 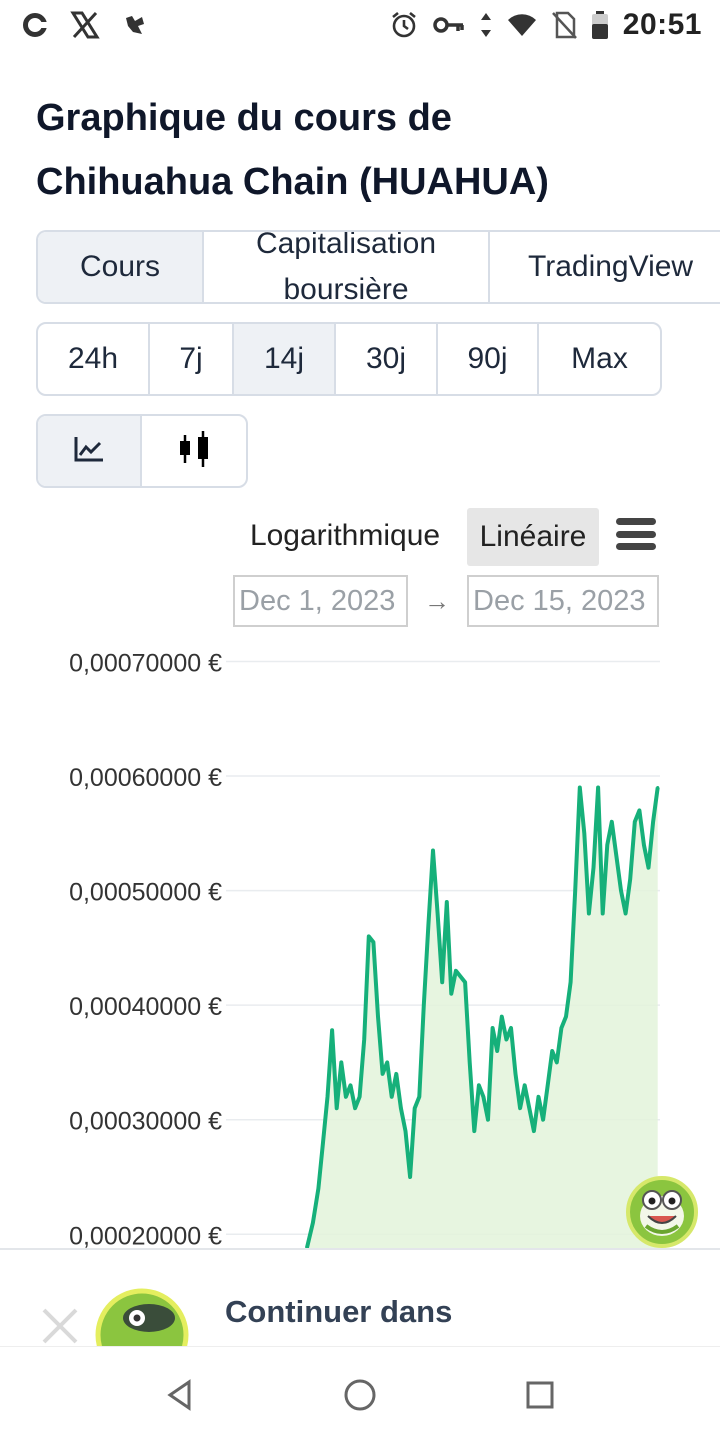 I want to click on page-title-line1: Graphique du cours de, so click(x=244, y=118).